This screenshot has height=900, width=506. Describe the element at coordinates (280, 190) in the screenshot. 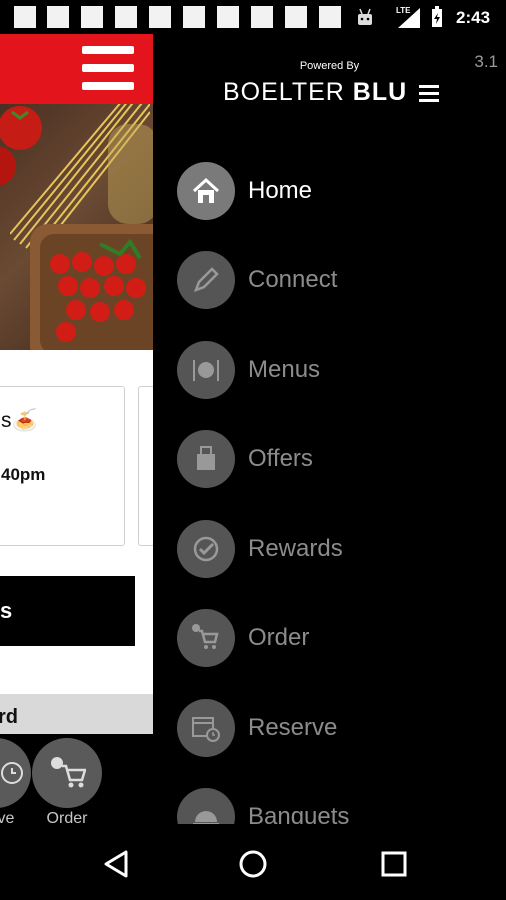

I see `drawer-item-label: Home` at that location.